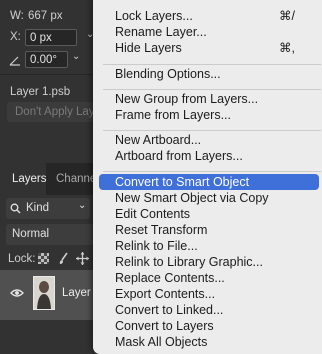  Describe the element at coordinates (14, 61) in the screenshot. I see `angle-icon` at that location.